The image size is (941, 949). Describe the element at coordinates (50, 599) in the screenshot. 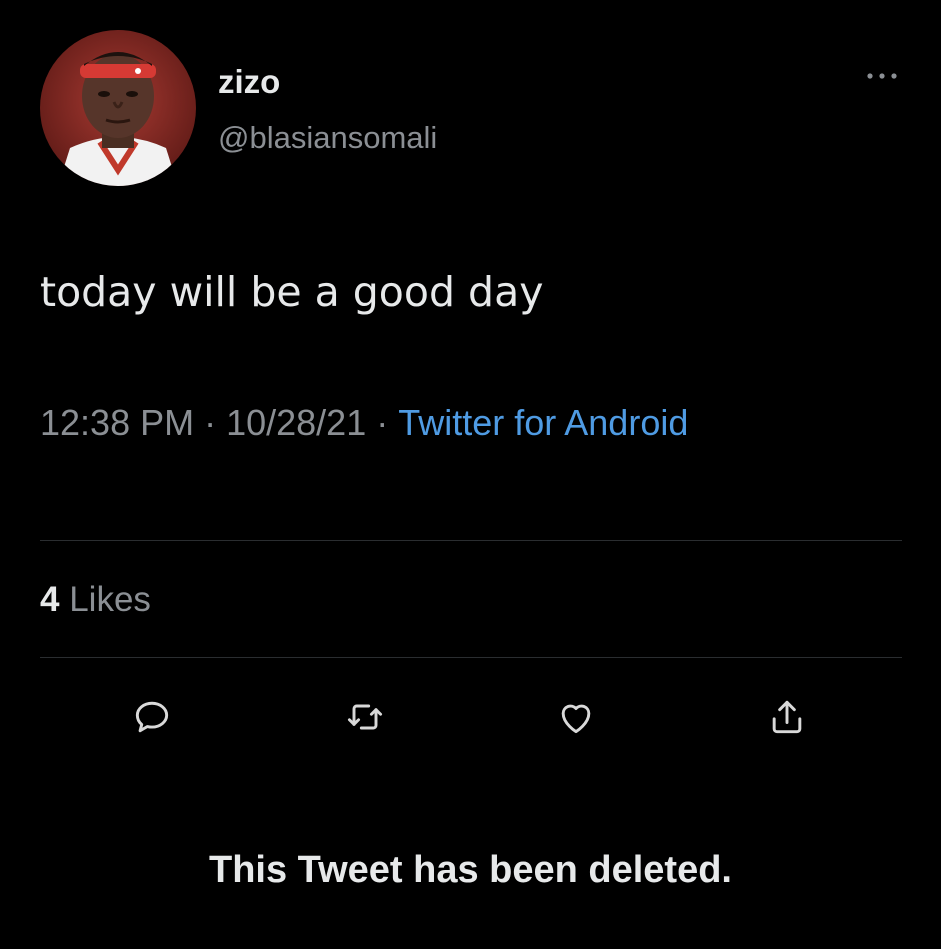

I see `likes-count: 4` at that location.